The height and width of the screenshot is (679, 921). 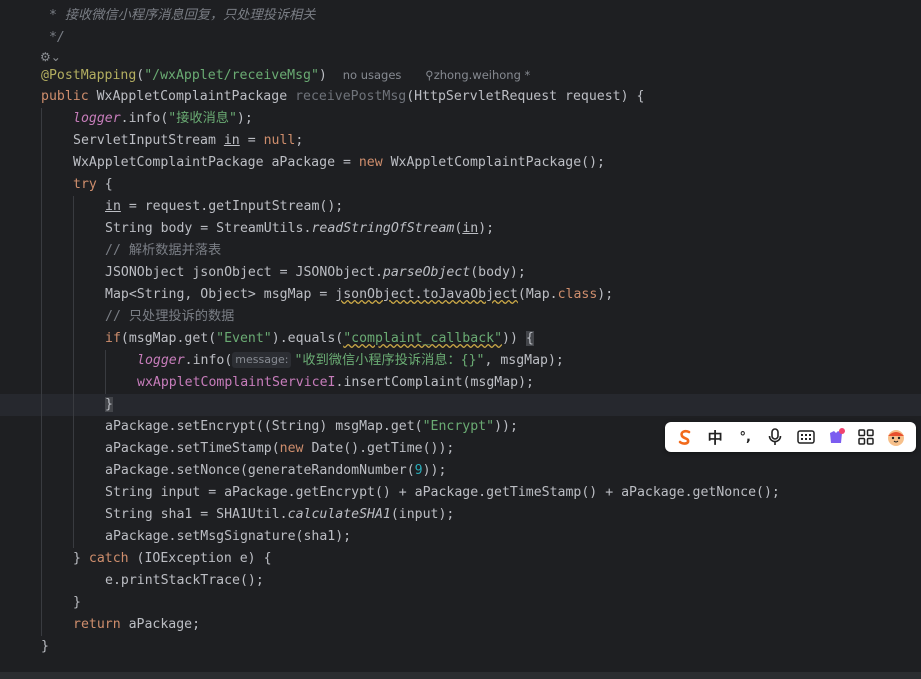 What do you see at coordinates (896, 437) in the screenshot?
I see `mascot-icon` at bounding box center [896, 437].